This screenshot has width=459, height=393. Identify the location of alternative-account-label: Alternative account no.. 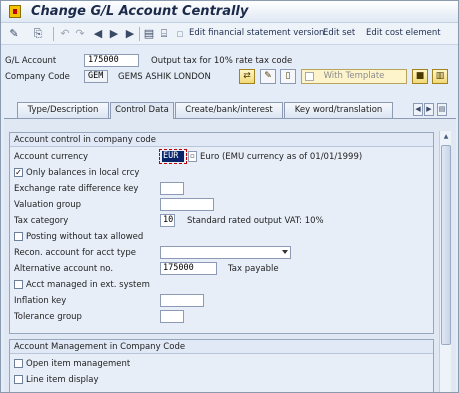
(64, 269).